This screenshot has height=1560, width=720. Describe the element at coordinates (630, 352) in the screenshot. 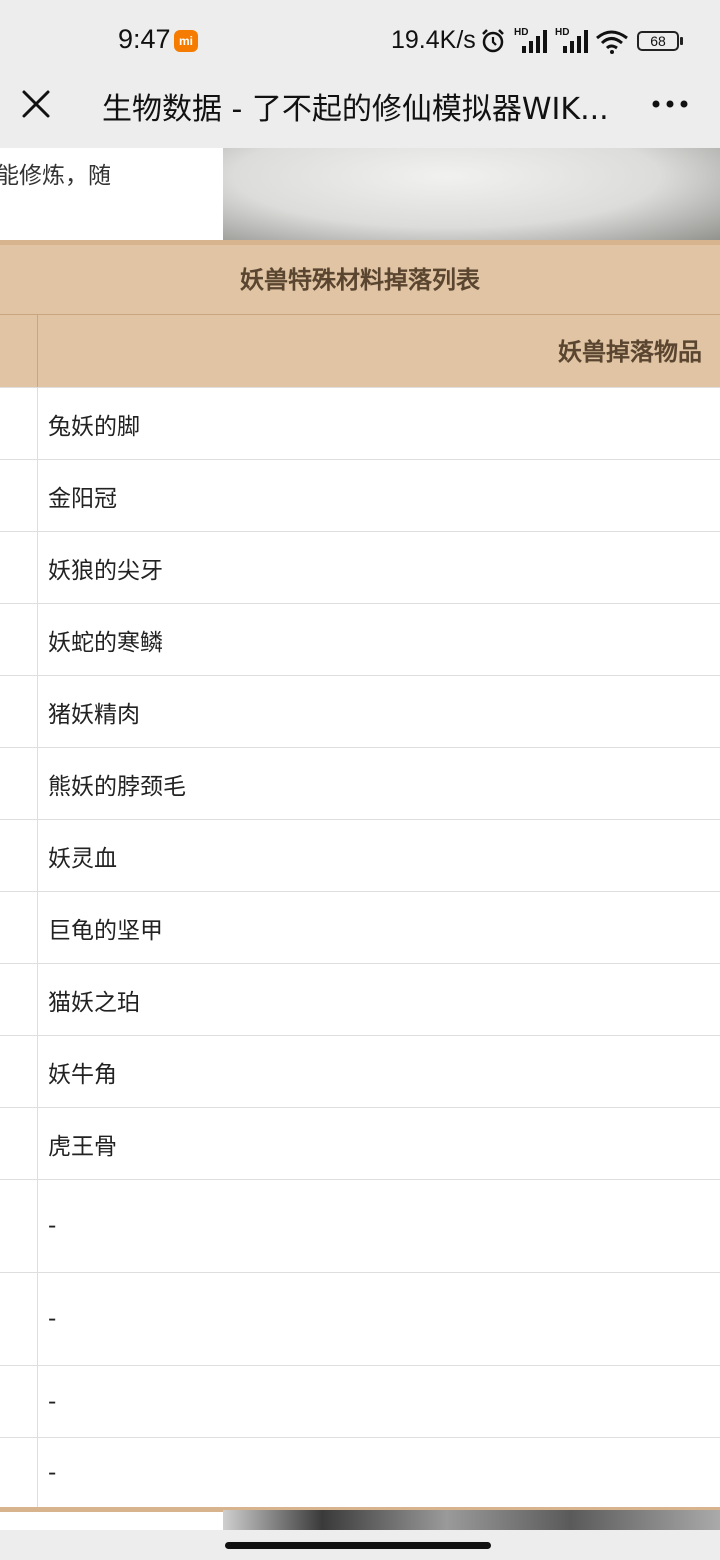

I see `header-cell-drops: 妖兽掉落物品` at that location.